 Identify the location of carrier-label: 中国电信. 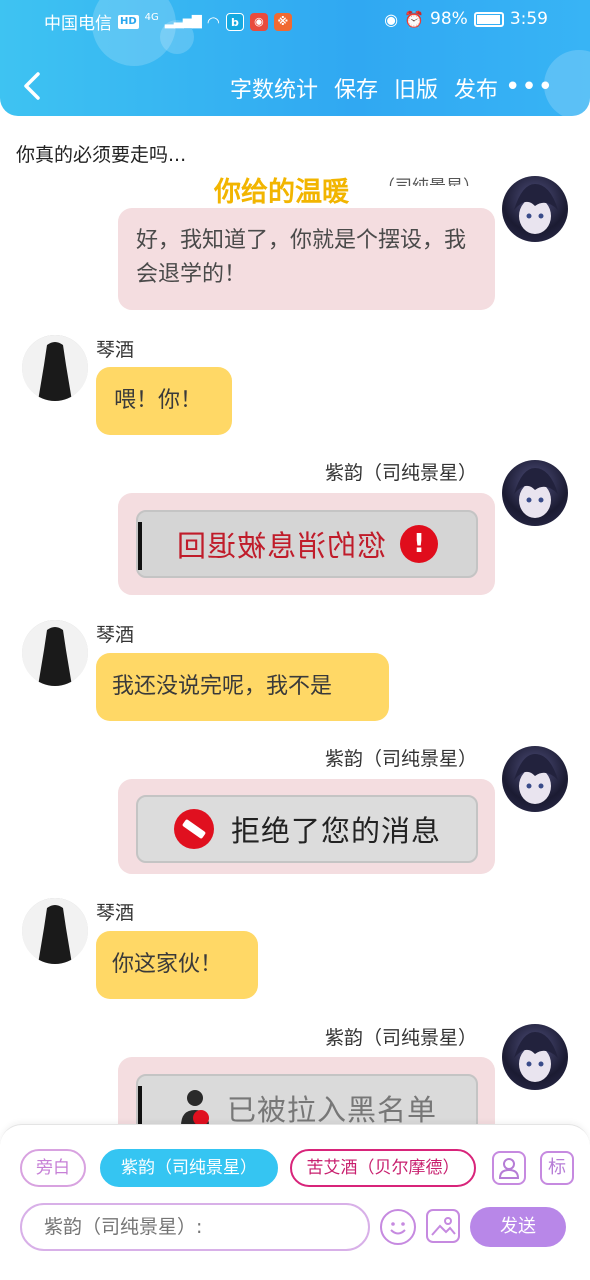
(78, 24).